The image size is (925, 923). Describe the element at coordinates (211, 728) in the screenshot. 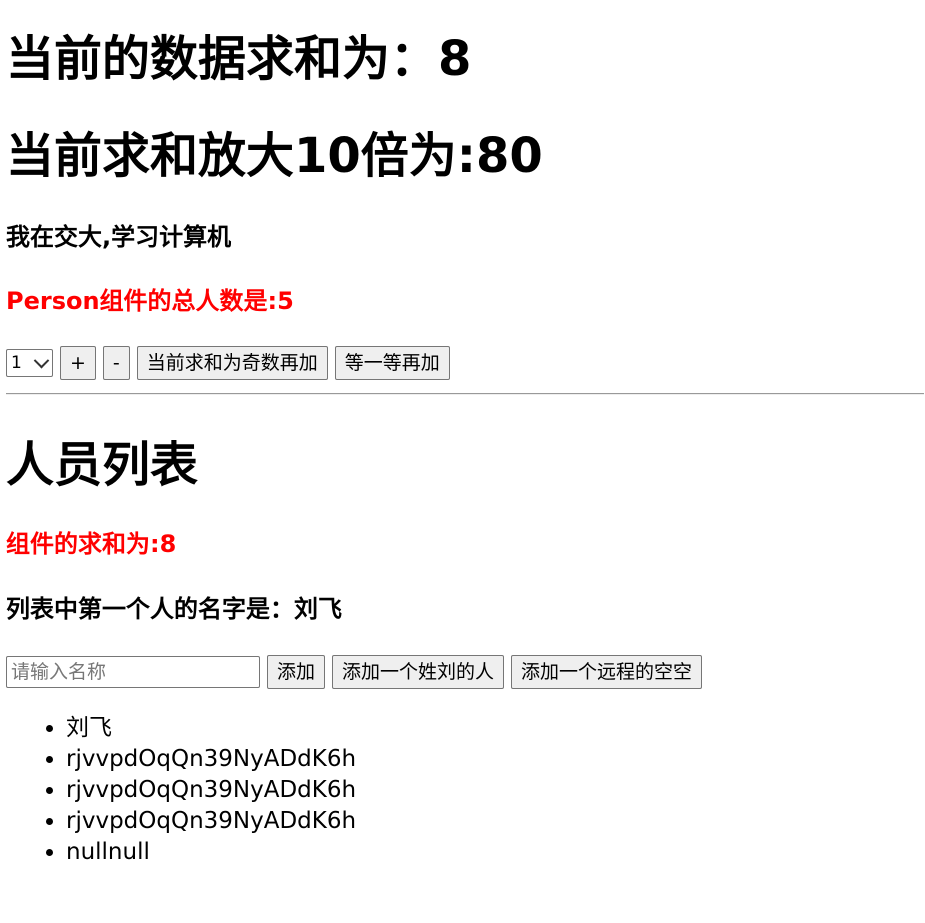

I see `list-item: 刘飞` at that location.